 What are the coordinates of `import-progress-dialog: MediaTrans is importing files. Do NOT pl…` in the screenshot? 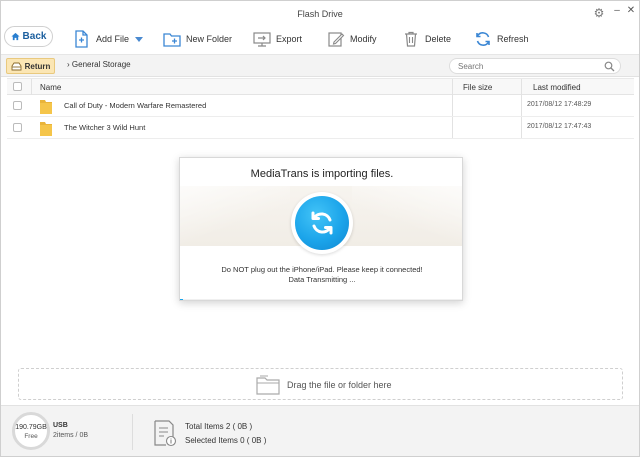 It's located at (321, 229).